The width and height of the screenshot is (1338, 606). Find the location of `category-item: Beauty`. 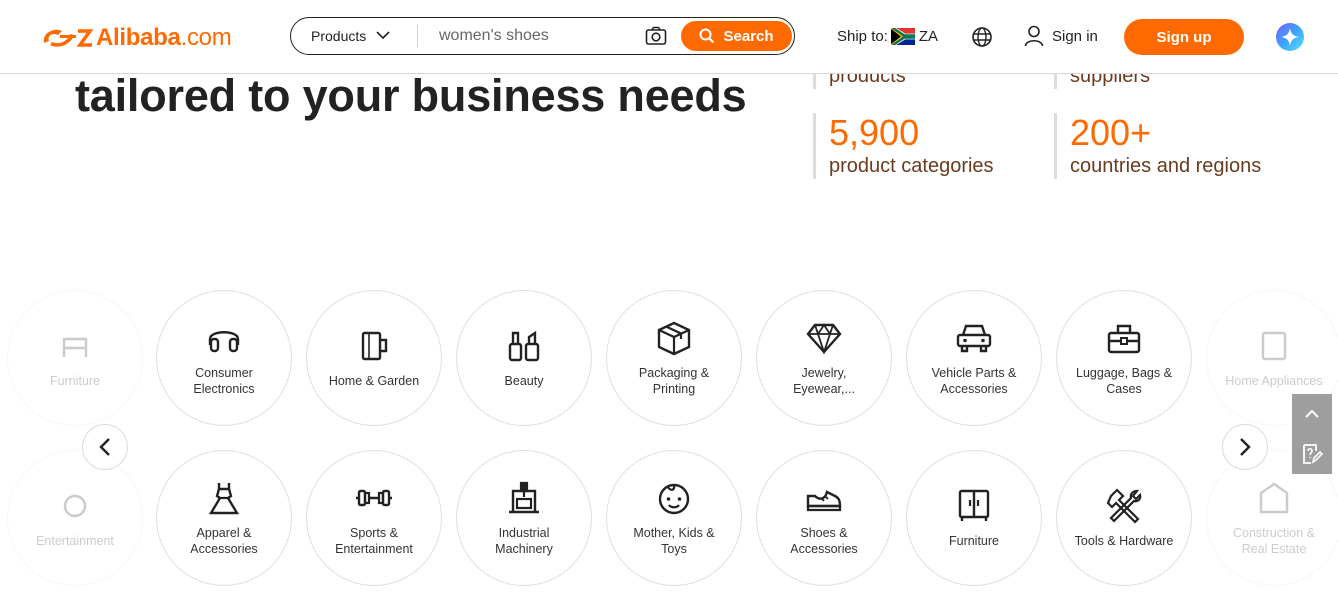

category-item: Beauty is located at coordinates (524, 358).